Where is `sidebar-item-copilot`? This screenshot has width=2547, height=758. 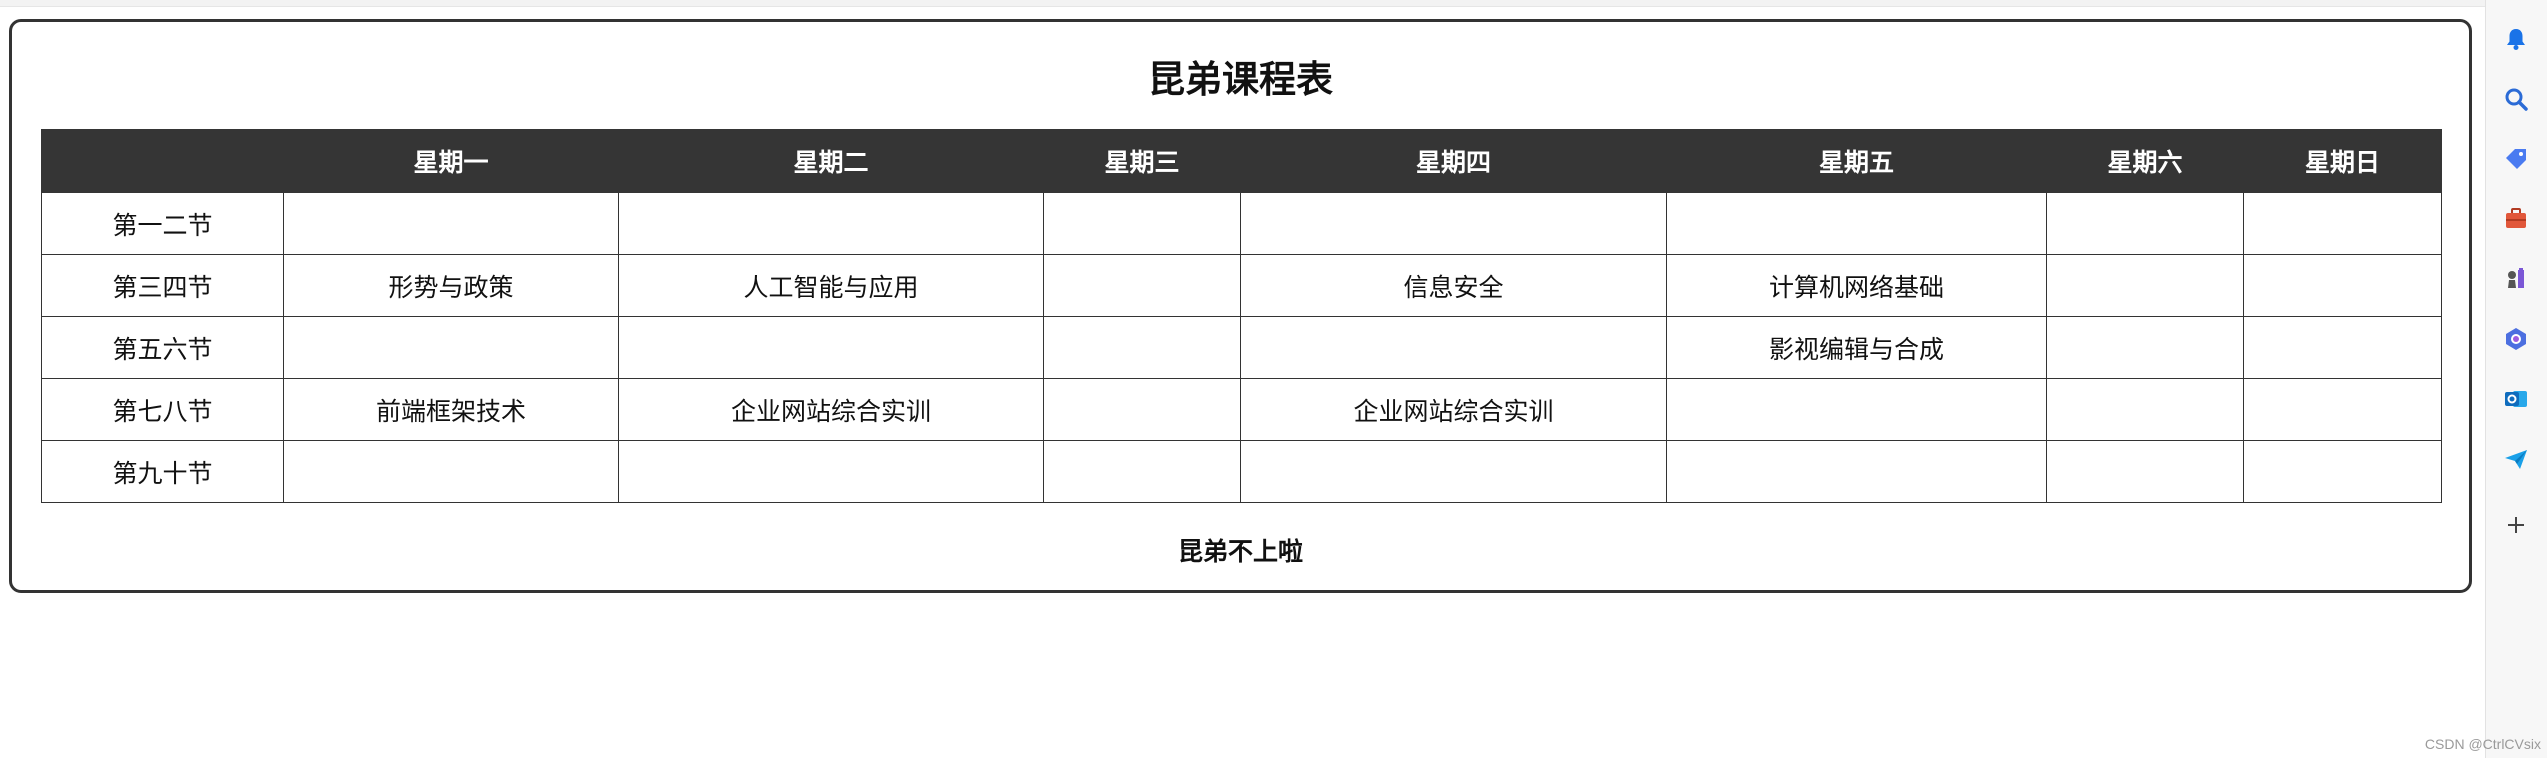 sidebar-item-copilot is located at coordinates (2516, 339).